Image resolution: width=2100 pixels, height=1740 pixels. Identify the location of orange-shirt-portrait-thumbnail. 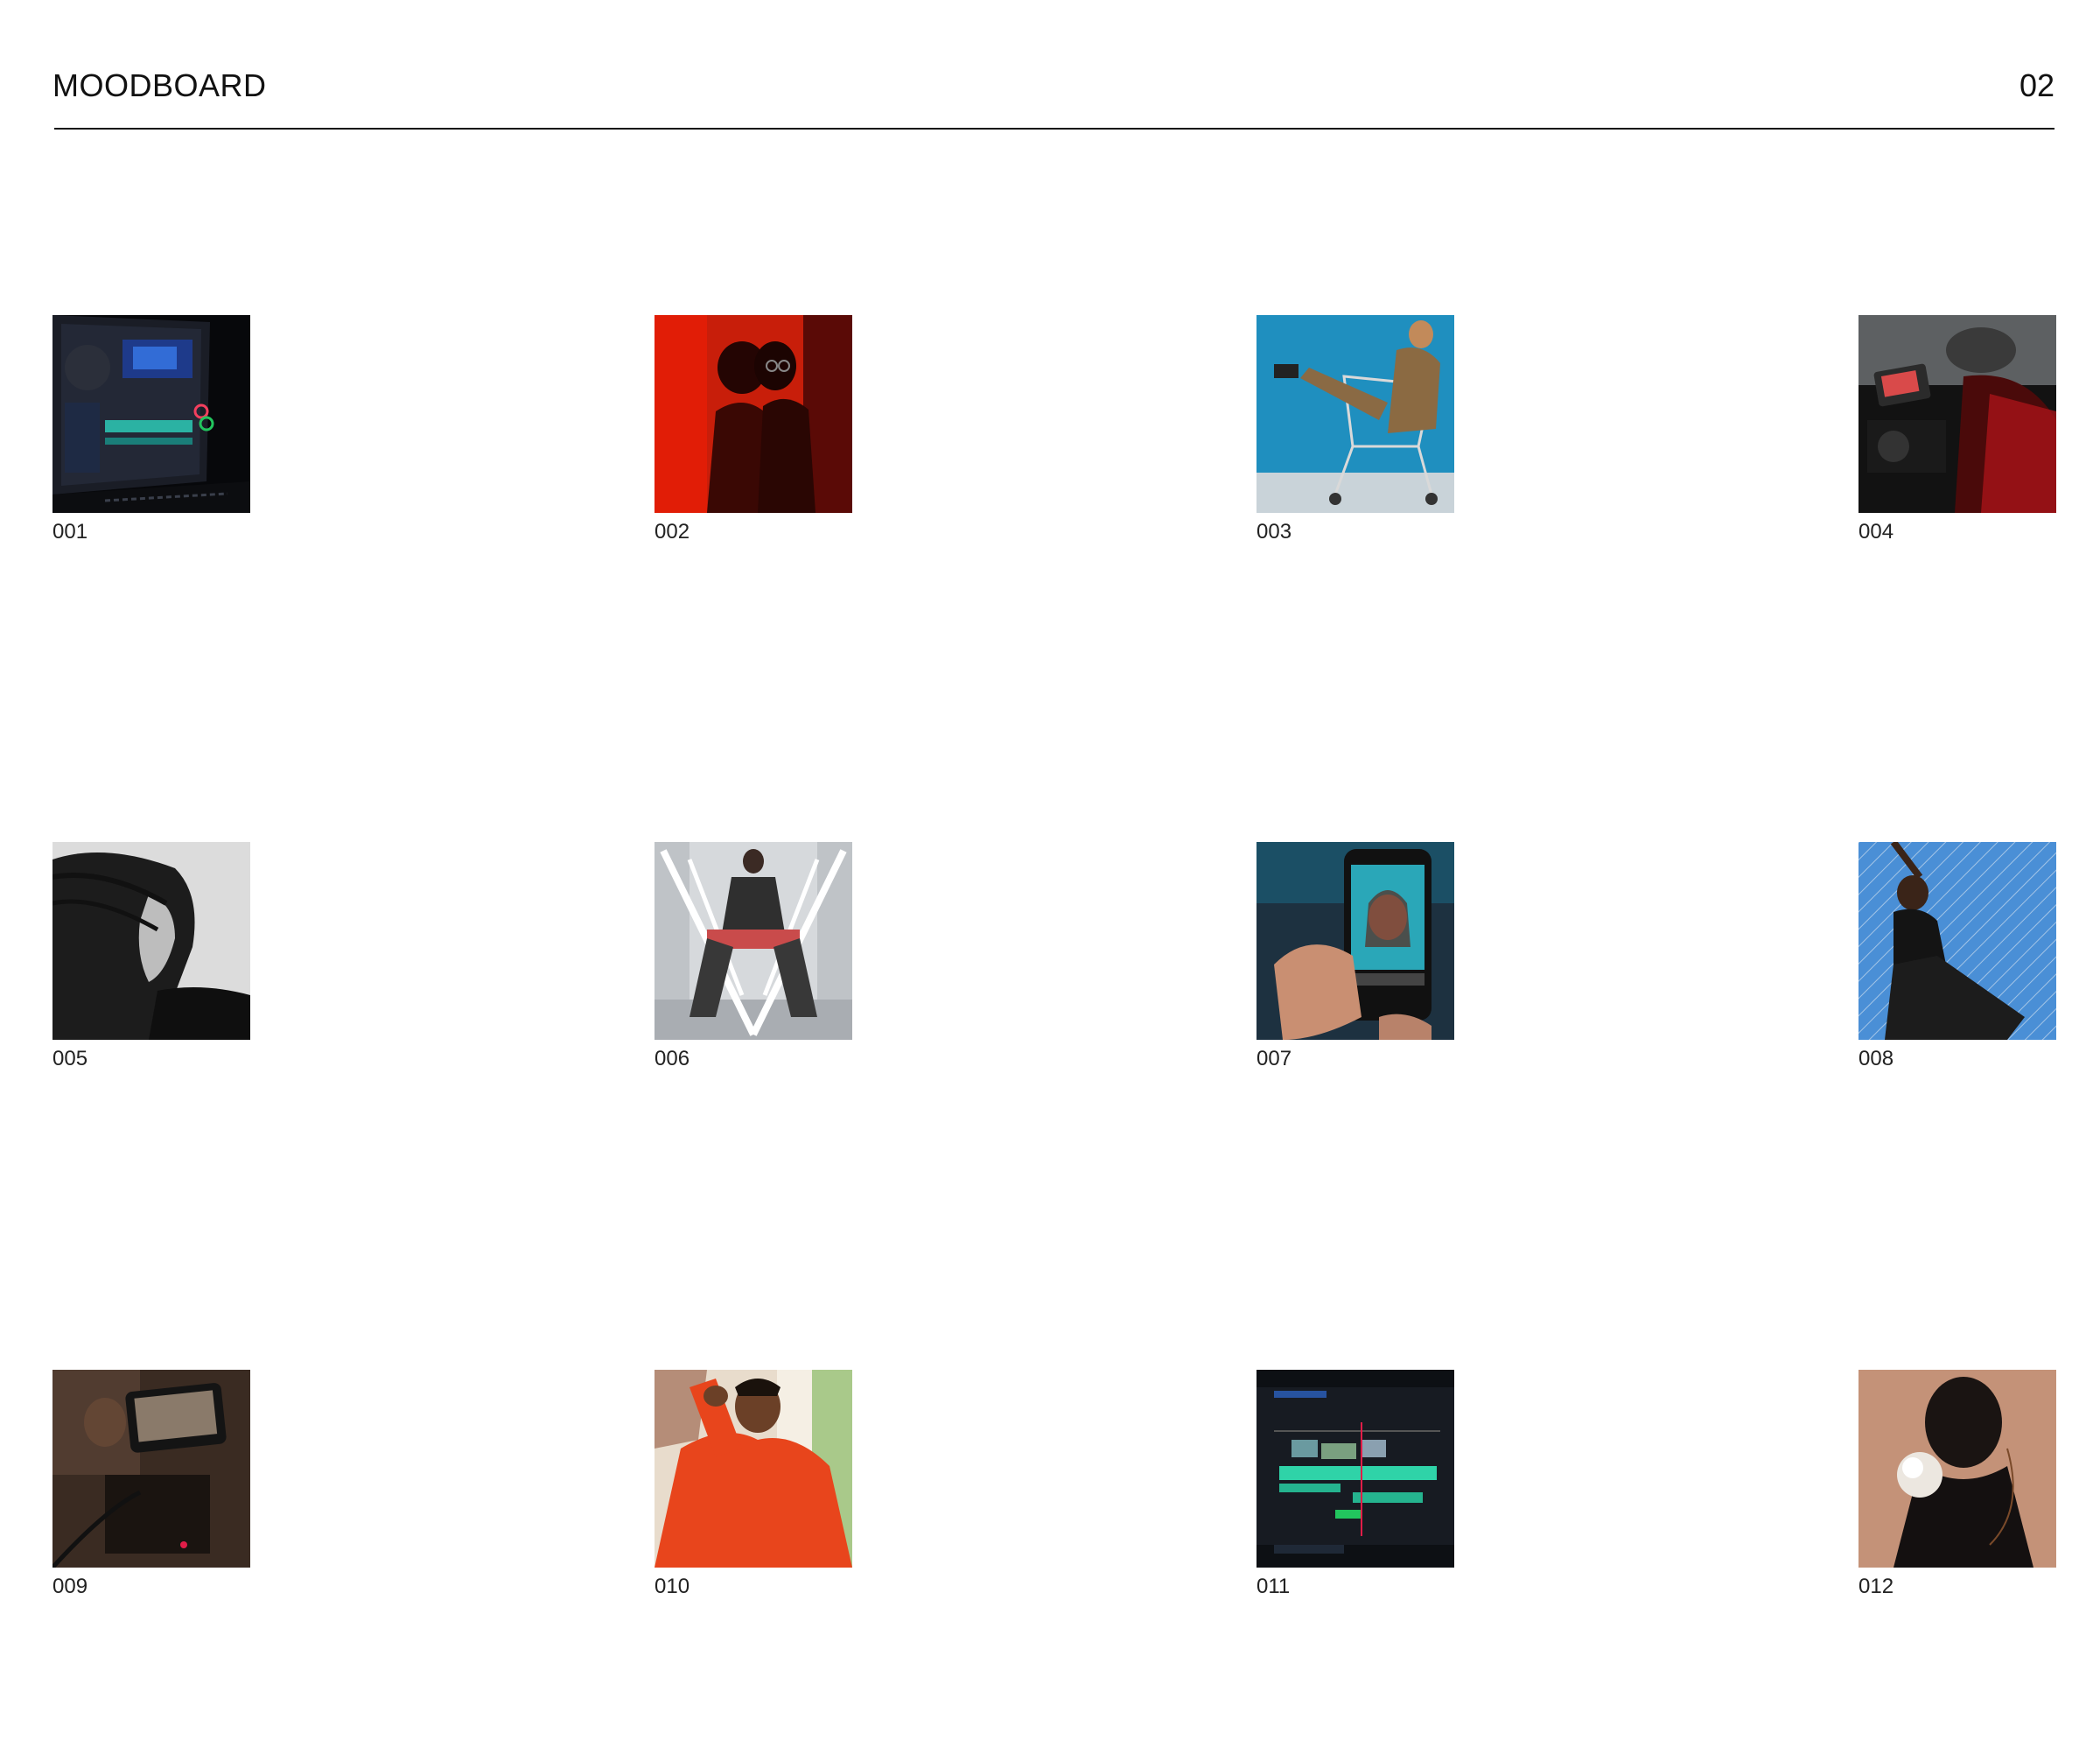
(753, 1469).